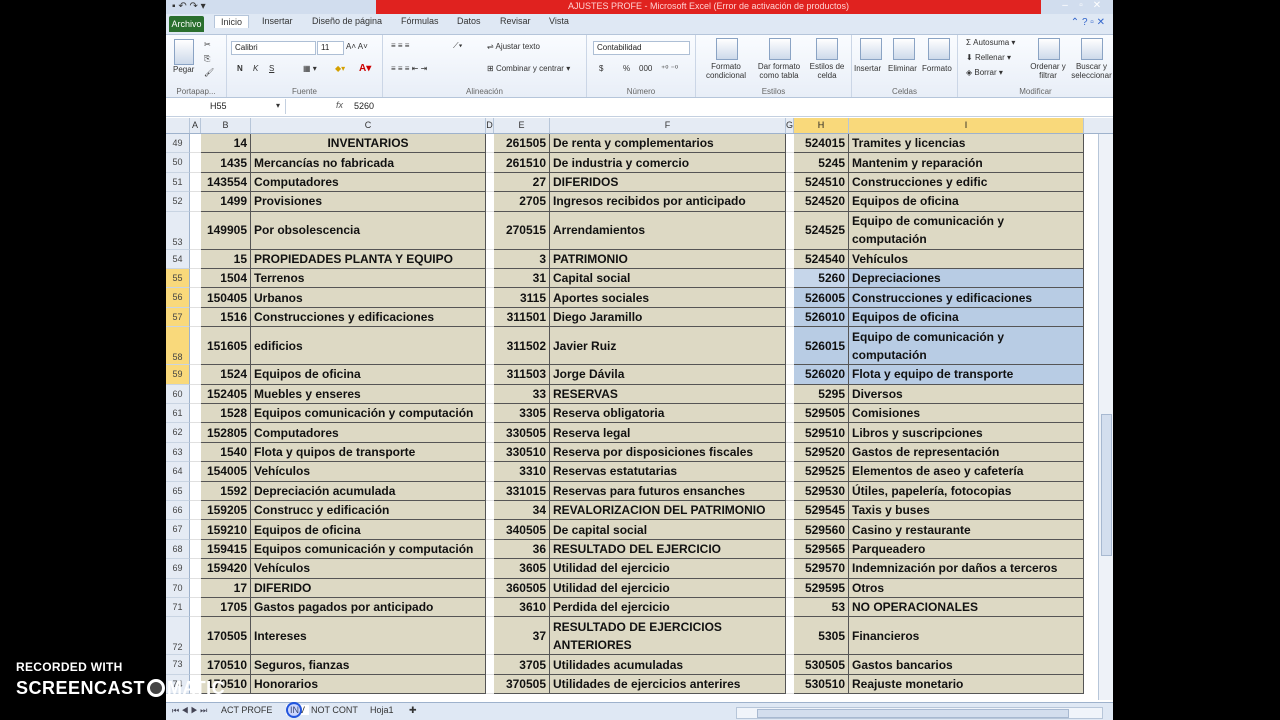 This screenshot has height=720, width=1280. Describe the element at coordinates (1081, 5) in the screenshot. I see `window-controls: – ▫ ✕` at that location.